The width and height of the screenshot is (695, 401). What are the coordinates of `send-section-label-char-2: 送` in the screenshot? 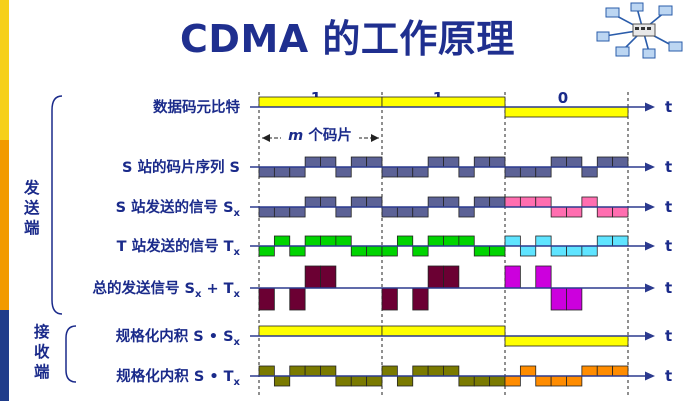 It's located at (31, 207).